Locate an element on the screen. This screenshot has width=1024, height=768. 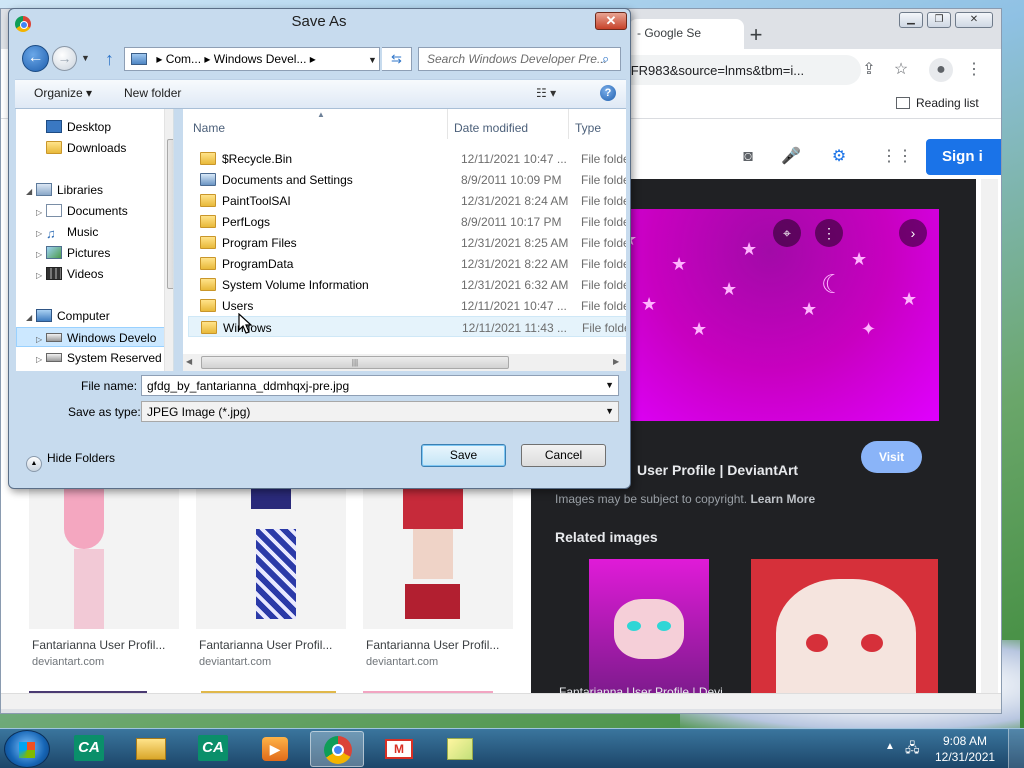
search-icon: ⌕ is located at coordinates (605, 59).